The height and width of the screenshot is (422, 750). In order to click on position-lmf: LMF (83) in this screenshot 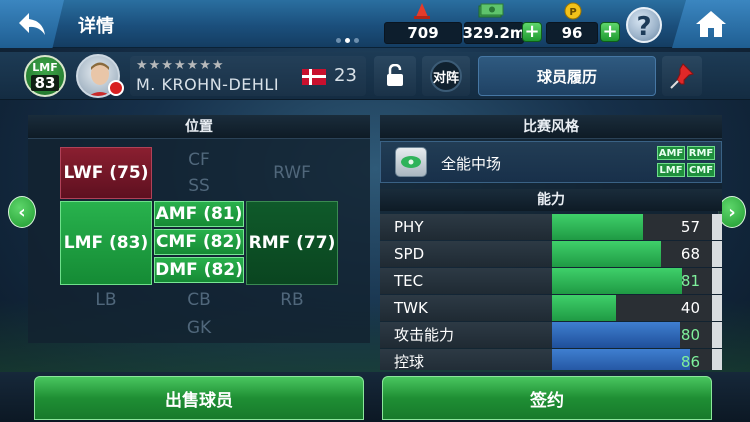, I will do `click(106, 243)`.